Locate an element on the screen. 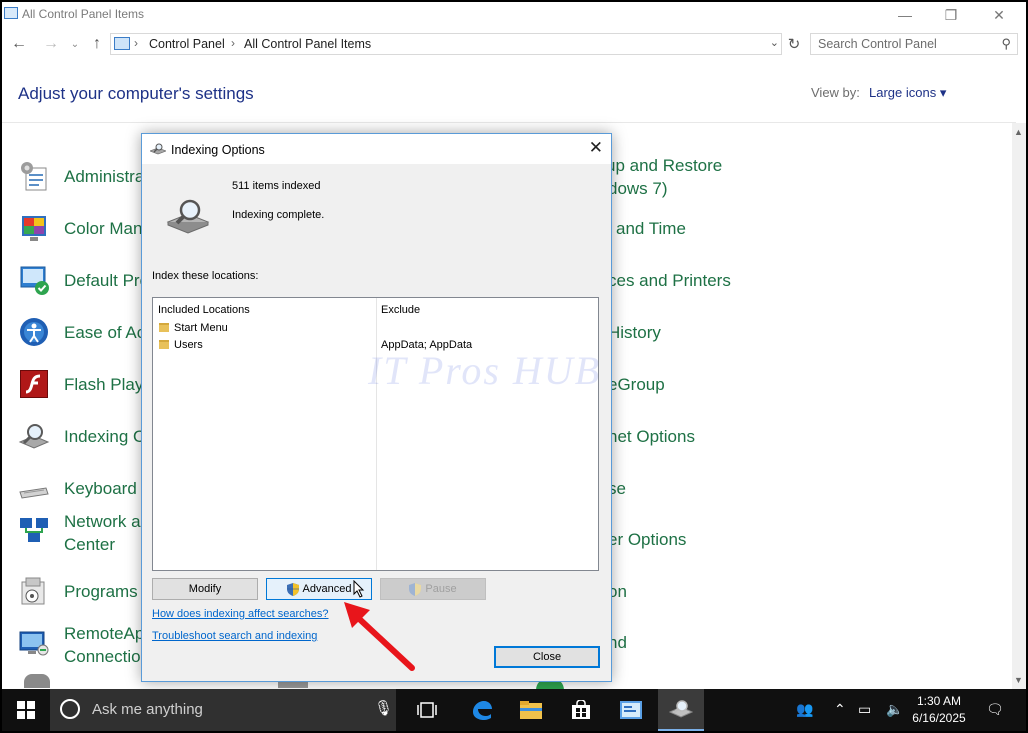 The width and height of the screenshot is (1028, 733). vertical-scrollbar: ▲ ▼ is located at coordinates (1019, 406).